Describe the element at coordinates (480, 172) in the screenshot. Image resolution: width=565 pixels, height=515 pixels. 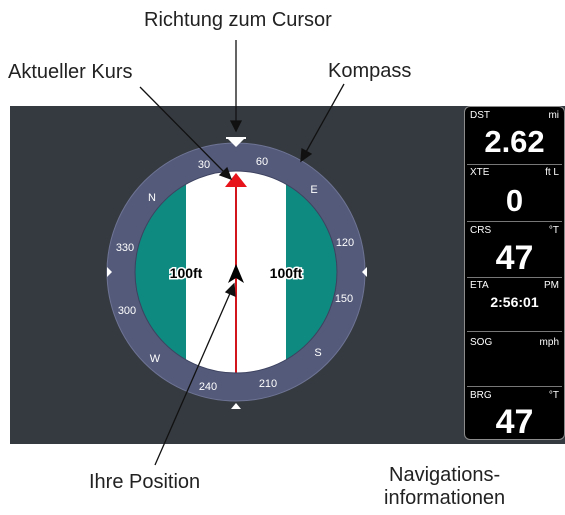
I see `xte-label: XTE` at that location.